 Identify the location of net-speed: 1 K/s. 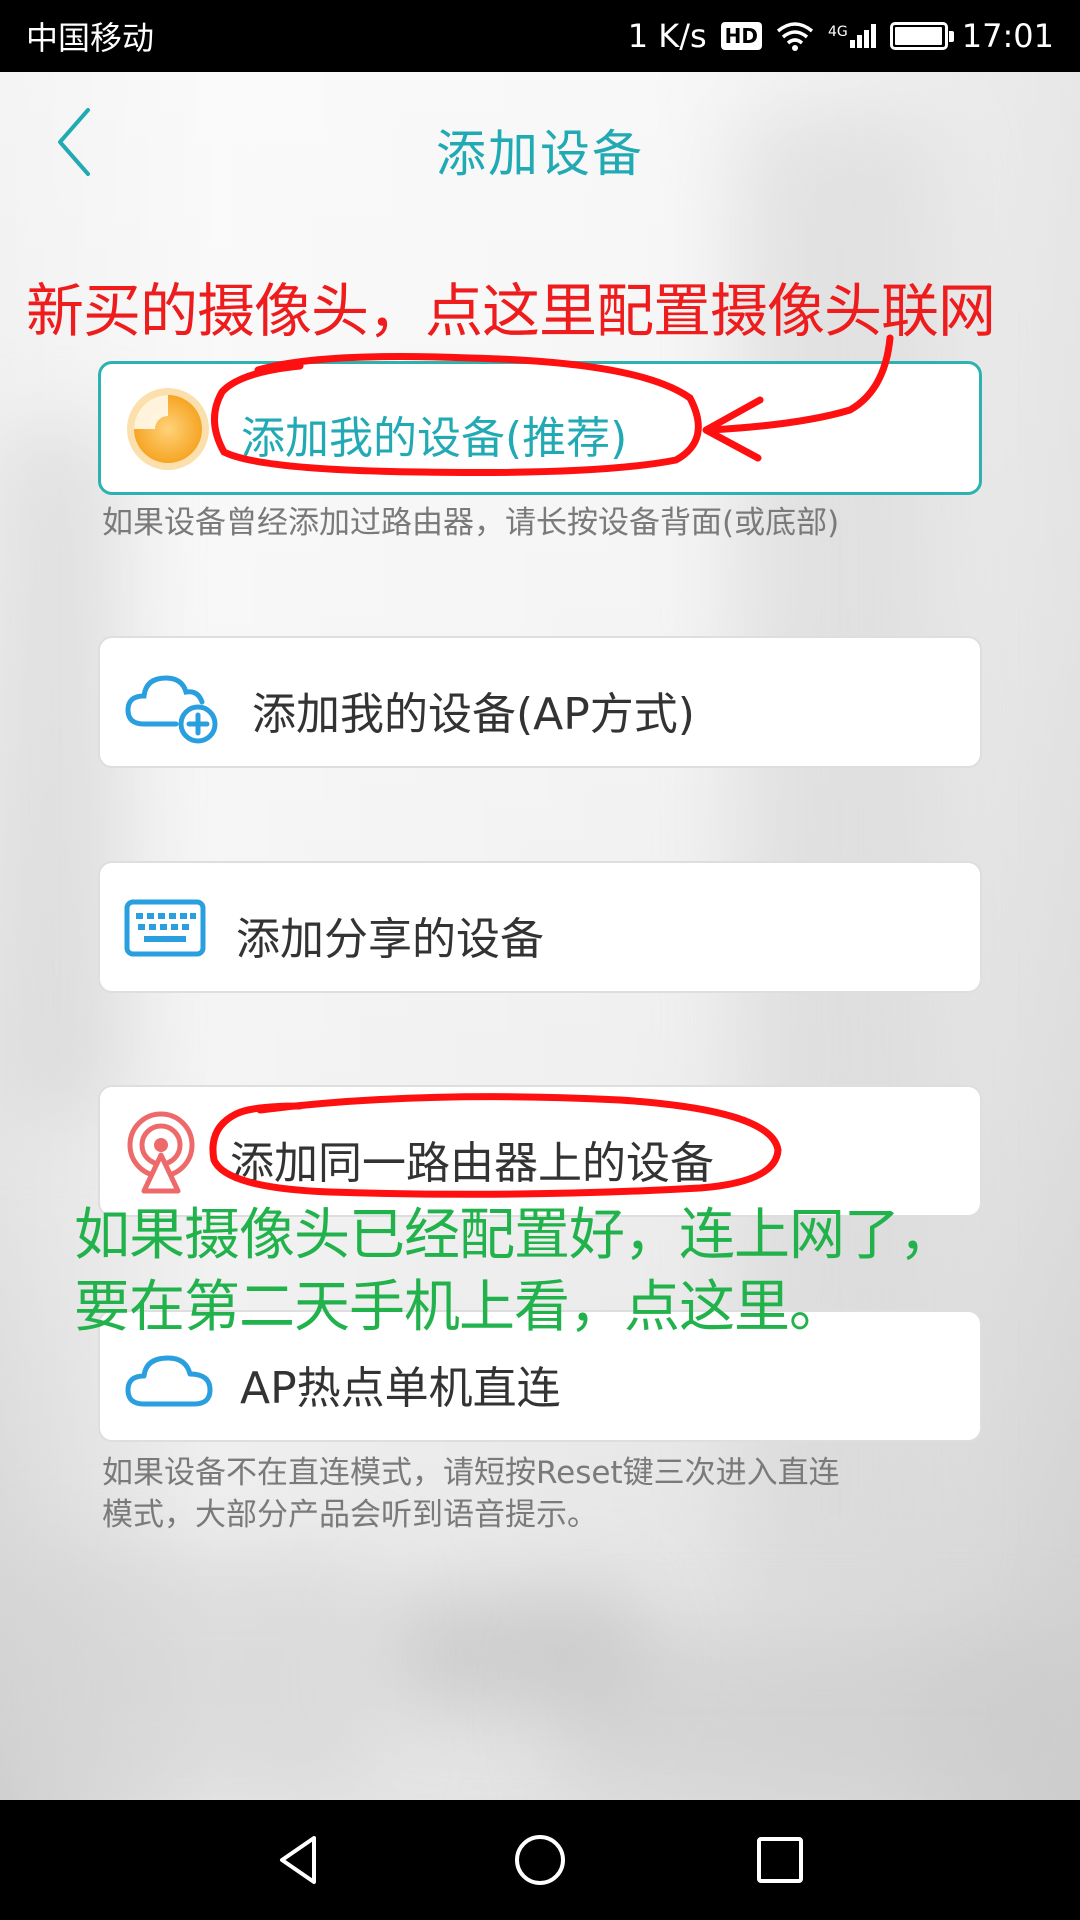
(667, 36).